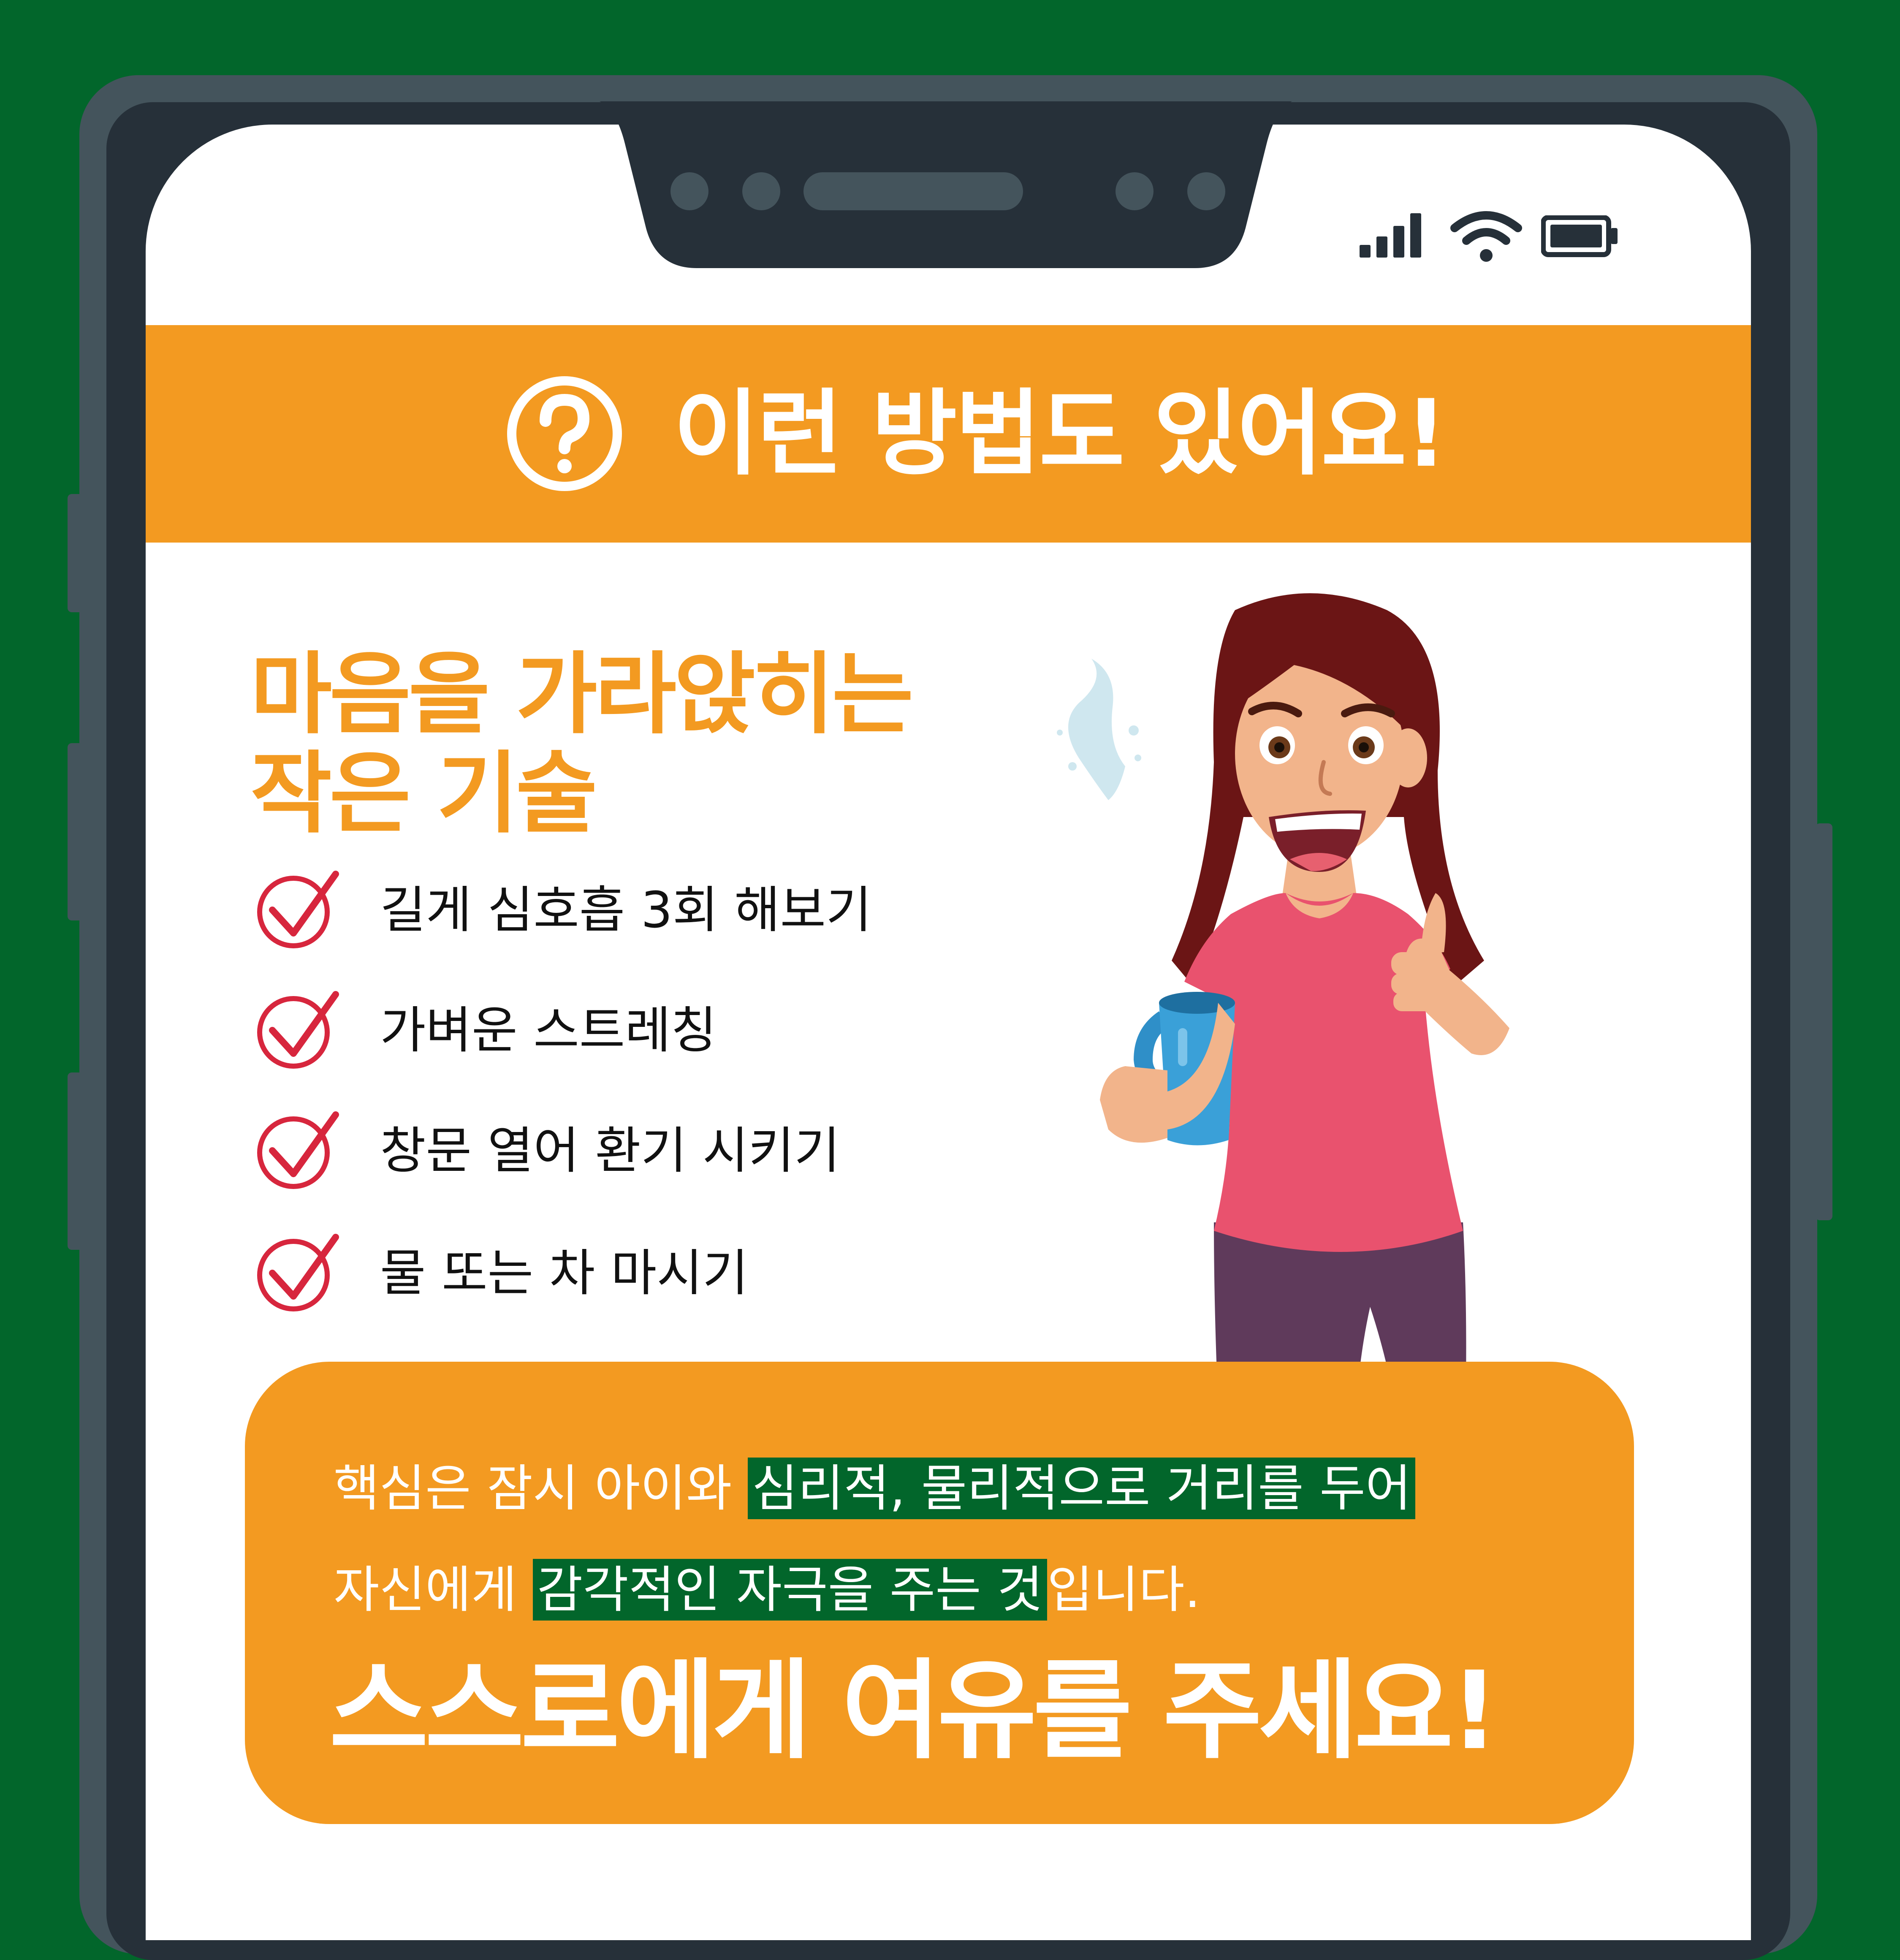 This screenshot has height=1960, width=1900. Describe the element at coordinates (76, 1161) in the screenshot. I see `mute-switch` at that location.